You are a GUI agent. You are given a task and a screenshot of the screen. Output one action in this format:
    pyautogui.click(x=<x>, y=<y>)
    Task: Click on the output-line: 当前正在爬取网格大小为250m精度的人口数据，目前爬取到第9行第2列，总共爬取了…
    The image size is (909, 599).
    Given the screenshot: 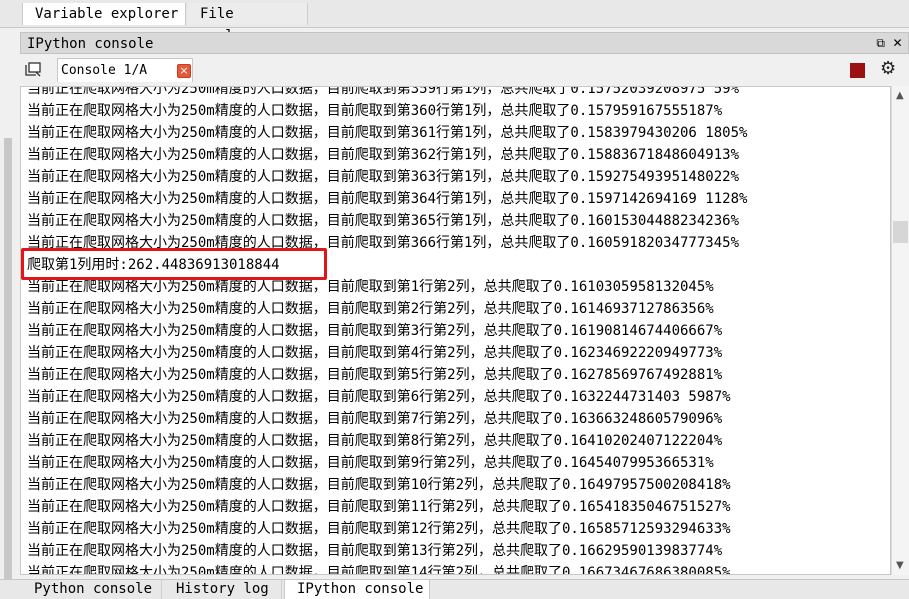 What is the action you would take?
    pyautogui.click(x=370, y=463)
    